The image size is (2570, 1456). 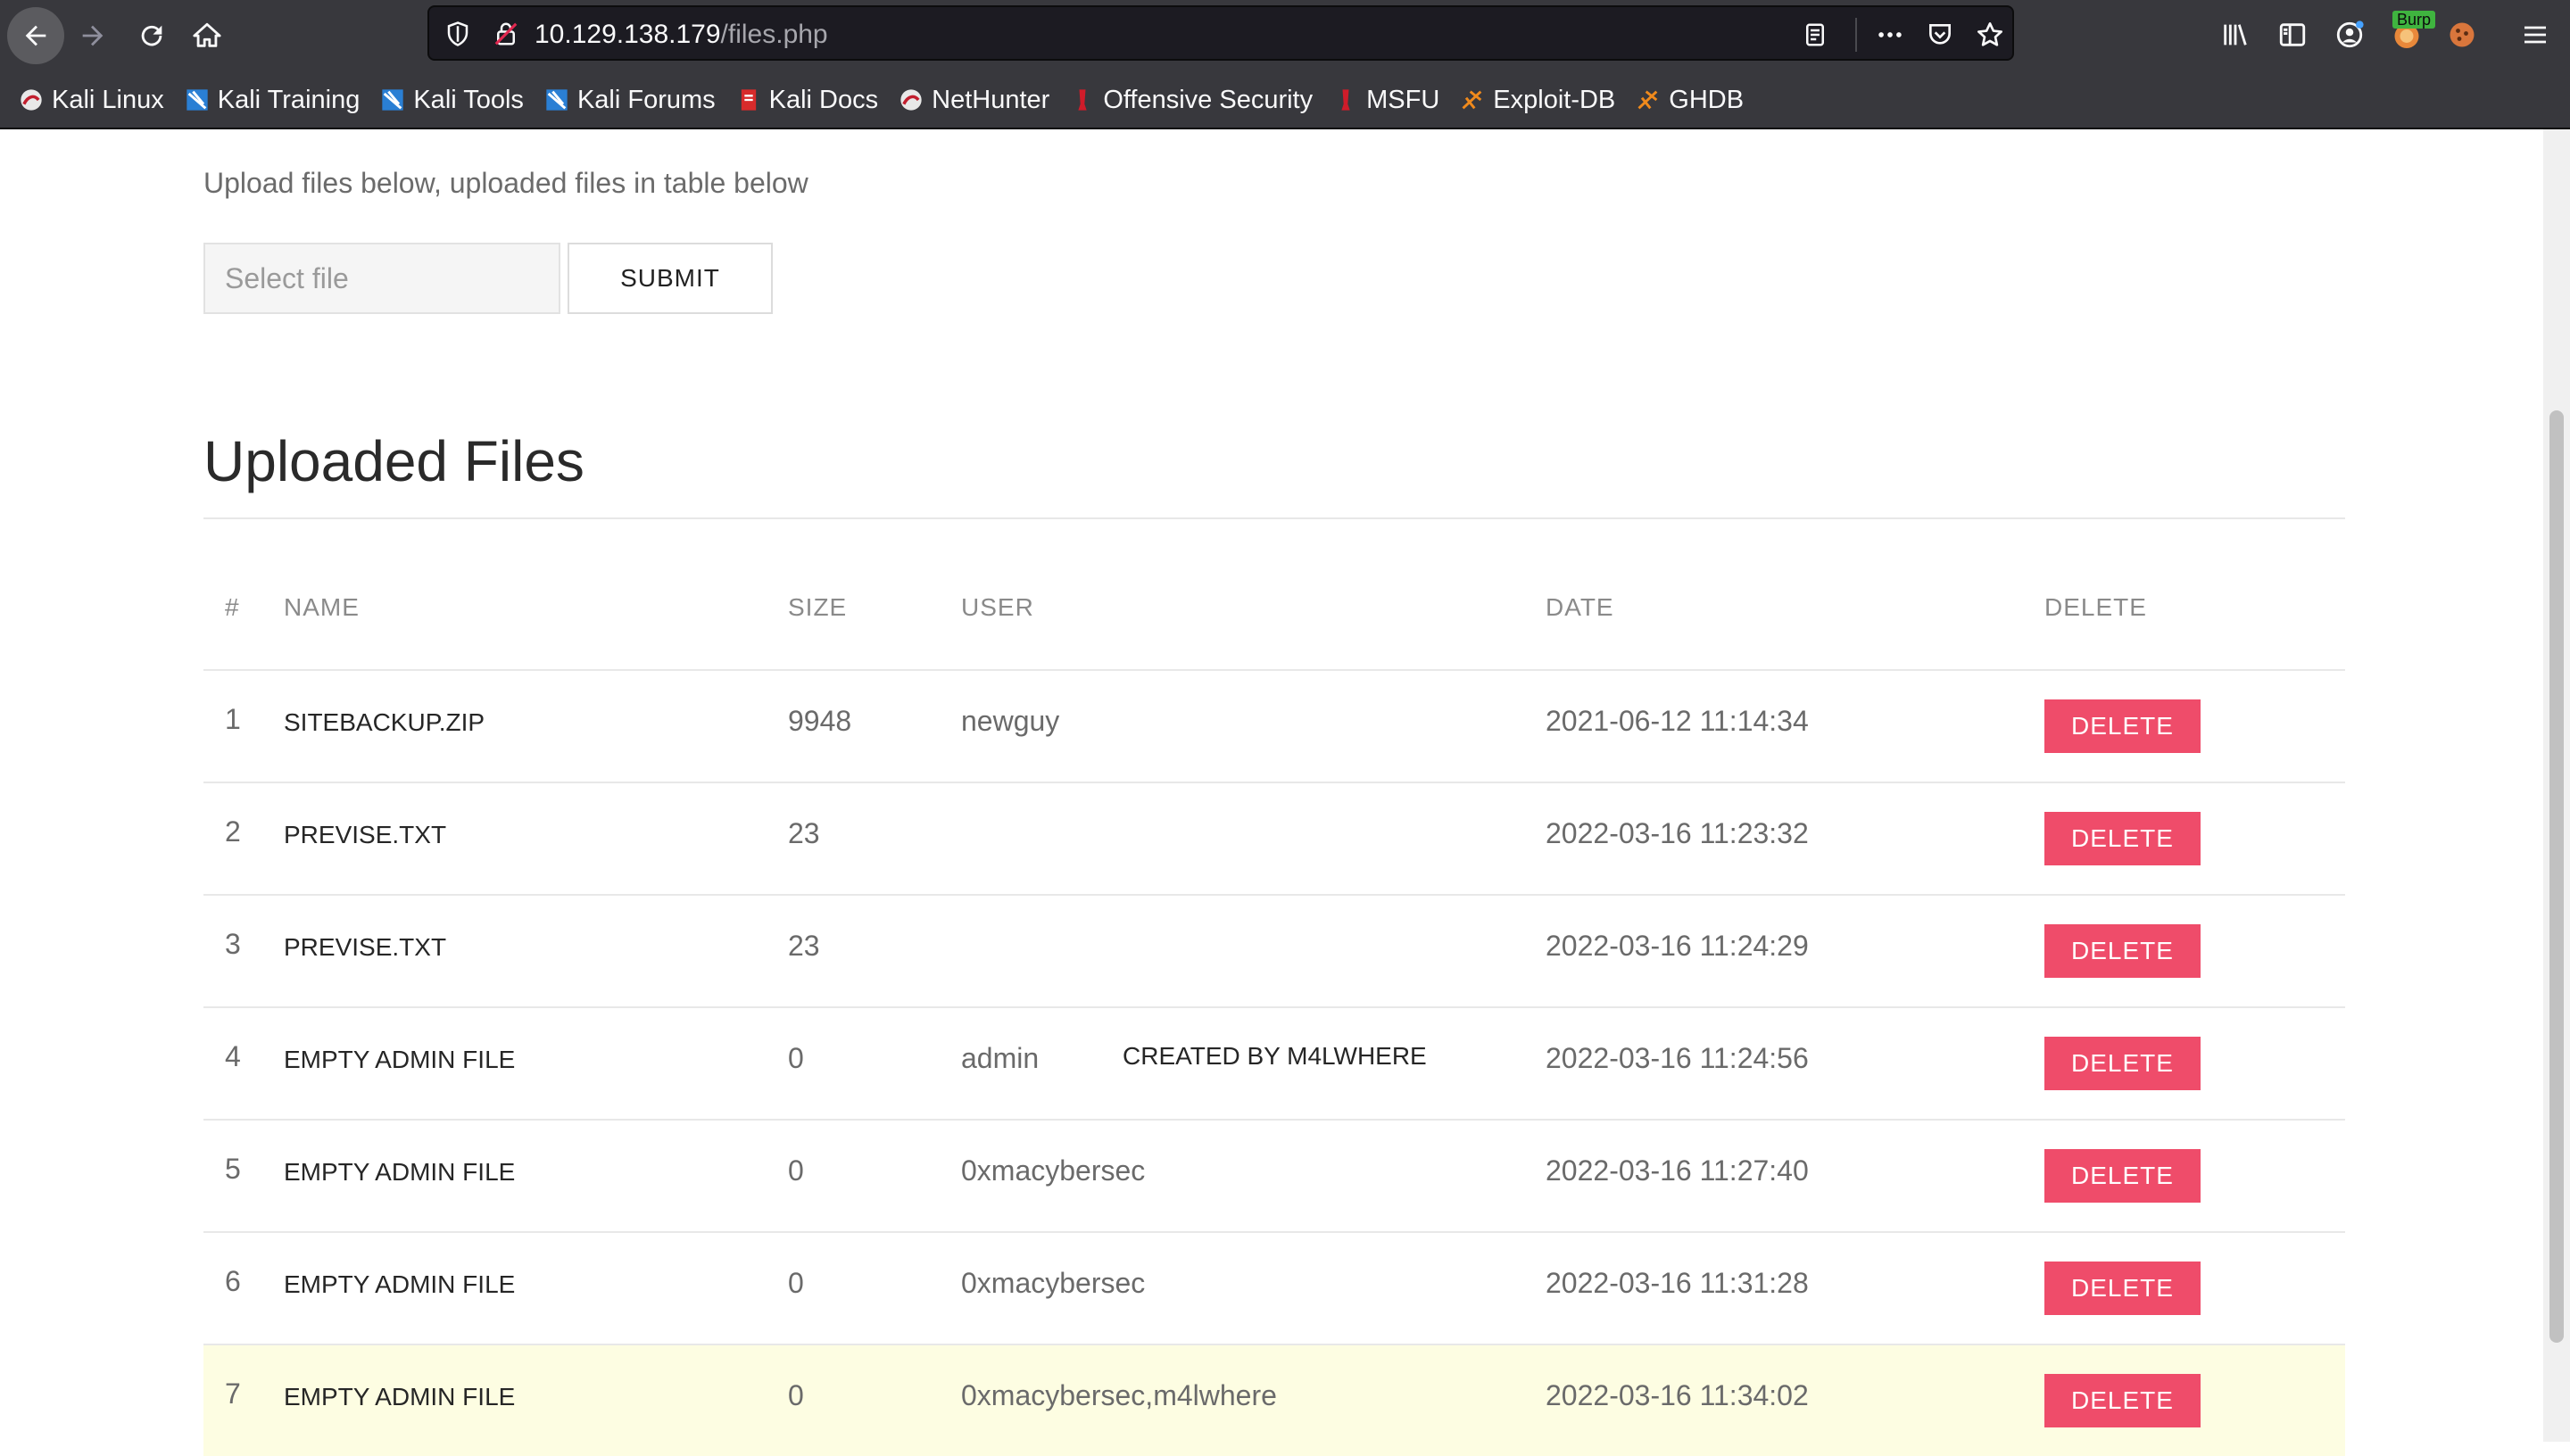 I want to click on back-arrow-icon, so click(x=35, y=35).